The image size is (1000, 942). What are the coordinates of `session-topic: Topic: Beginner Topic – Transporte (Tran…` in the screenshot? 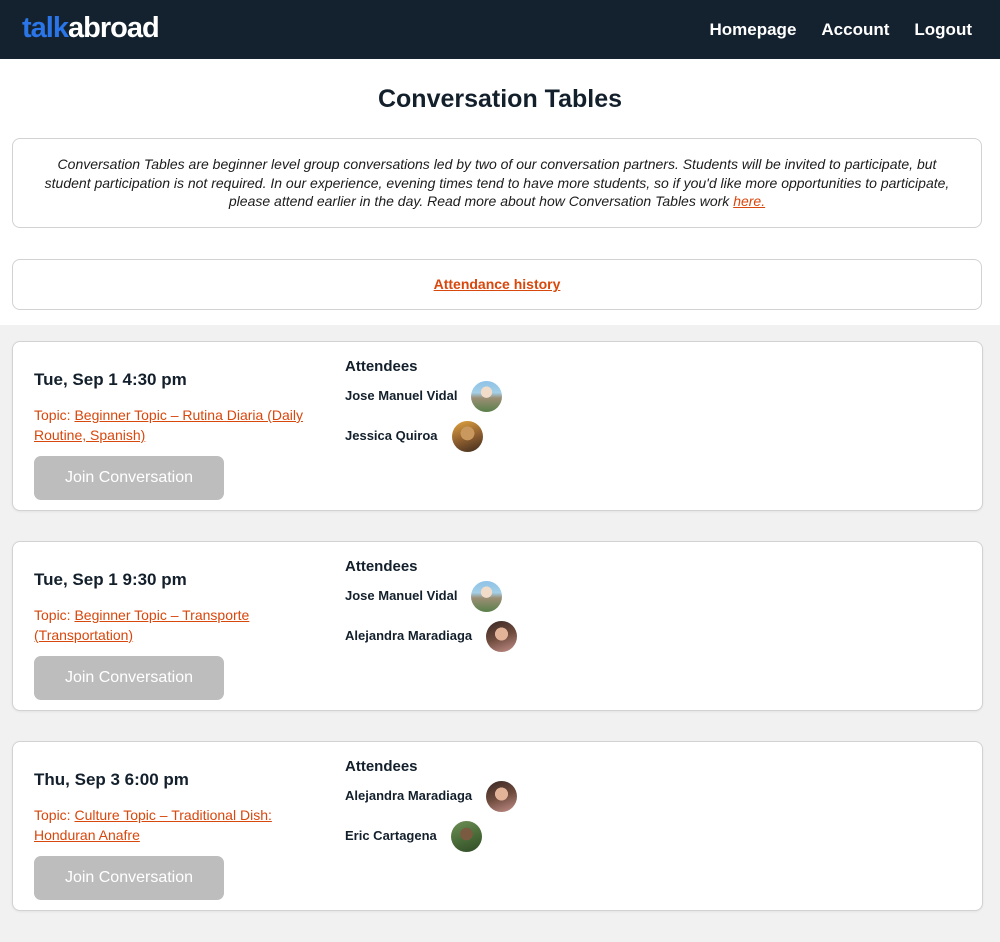 It's located at (179, 625).